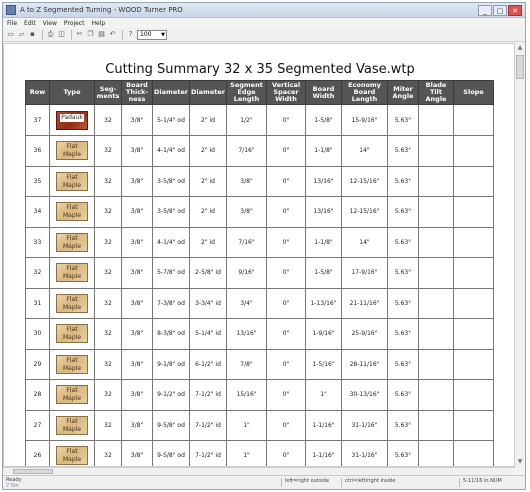 Image resolution: width=530 pixels, height=492 pixels. What do you see at coordinates (37, 242) in the screenshot?
I see `row-number: 33` at bounding box center [37, 242].